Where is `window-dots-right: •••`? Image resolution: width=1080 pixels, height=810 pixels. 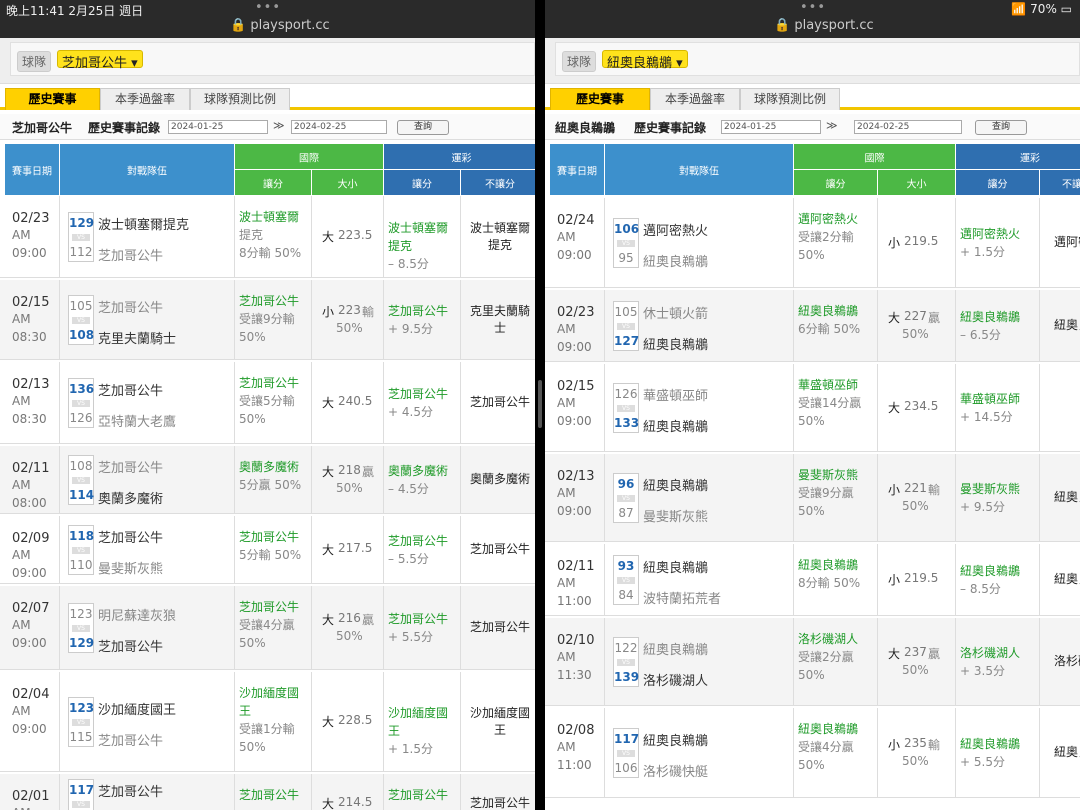
window-dots-right: ••• is located at coordinates (813, 7).